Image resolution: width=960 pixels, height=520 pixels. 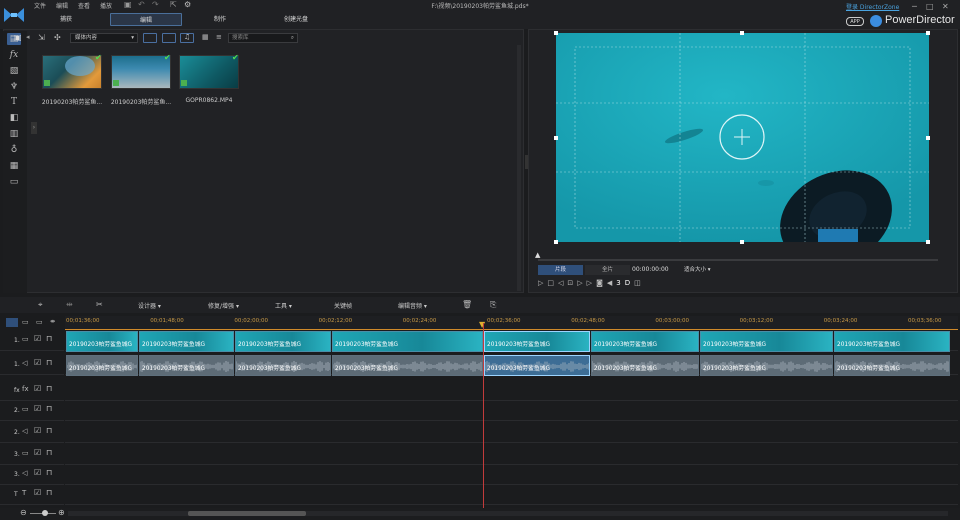 What do you see at coordinates (32, 474) in the screenshot?
I see `track-header: 3. ◁ ☑ ⊓` at bounding box center [32, 474].